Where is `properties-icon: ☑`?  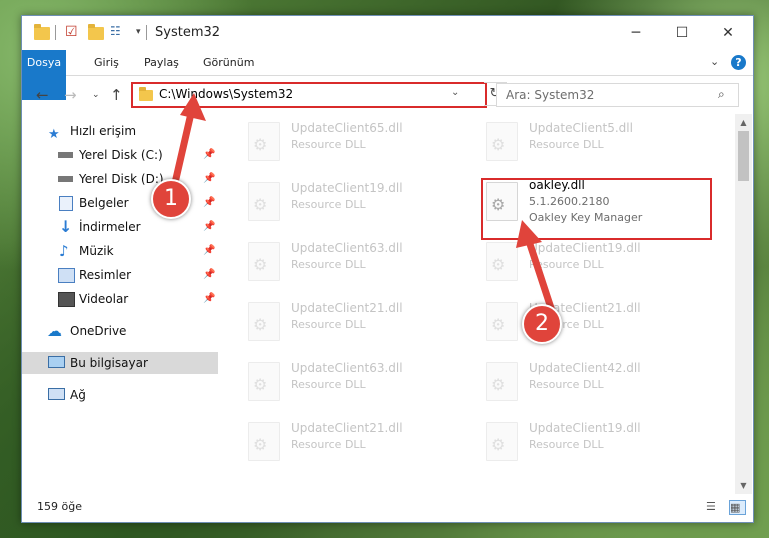
properties-icon: ☑ is located at coordinates (73, 33).